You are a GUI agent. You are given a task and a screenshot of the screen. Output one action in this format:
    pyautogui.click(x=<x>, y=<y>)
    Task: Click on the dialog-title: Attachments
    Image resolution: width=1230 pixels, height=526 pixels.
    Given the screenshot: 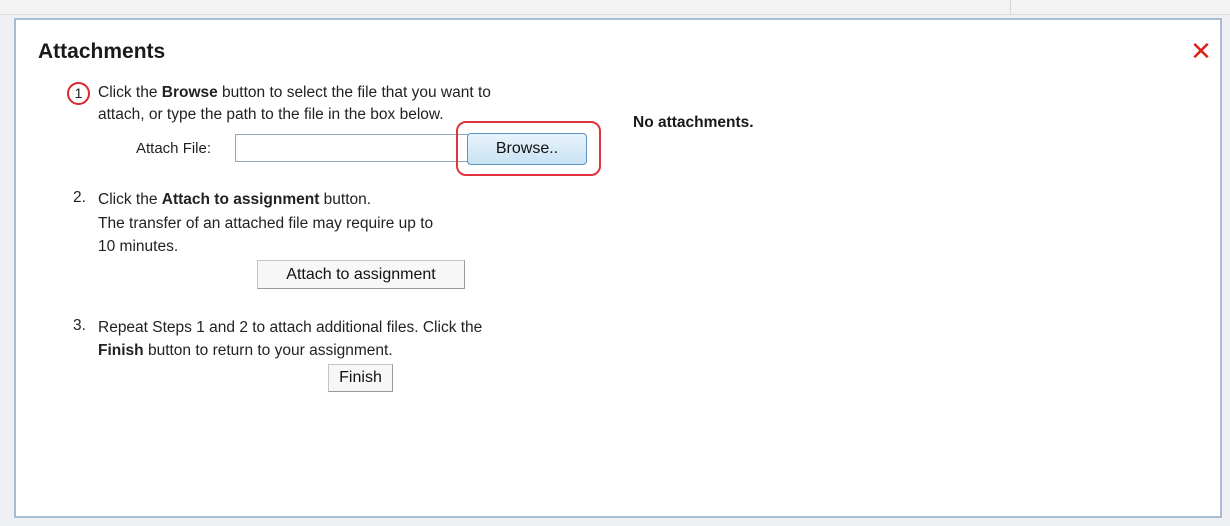 What is the action you would take?
    pyautogui.click(x=102, y=51)
    